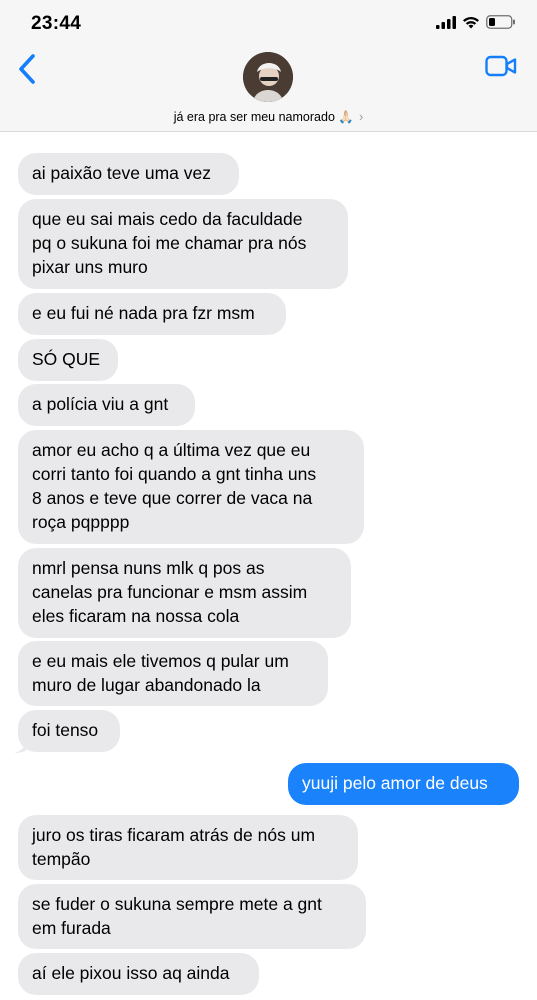 This screenshot has height=1000, width=537. I want to click on video-camera-icon, so click(501, 66).